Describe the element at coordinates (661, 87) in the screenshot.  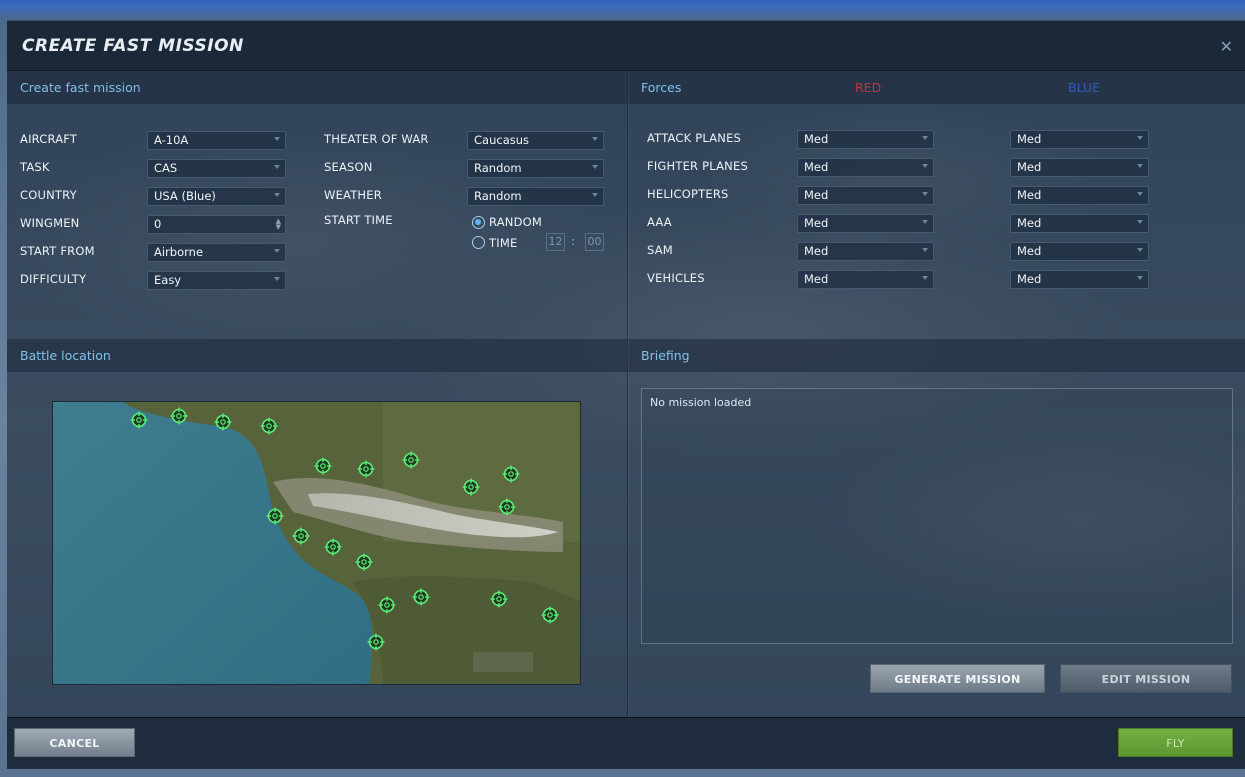
I see `section-title: Forces` at that location.